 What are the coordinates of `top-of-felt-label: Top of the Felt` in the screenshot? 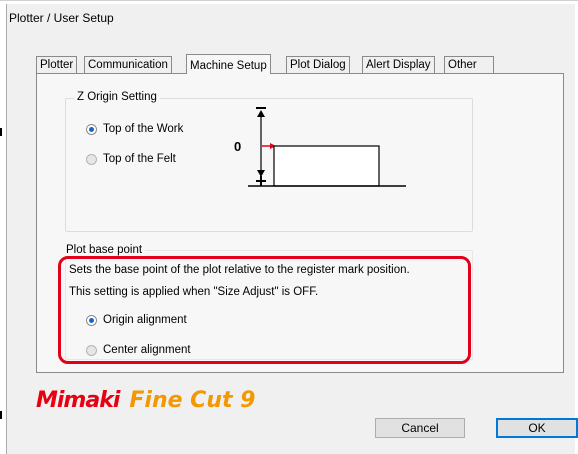 It's located at (139, 159).